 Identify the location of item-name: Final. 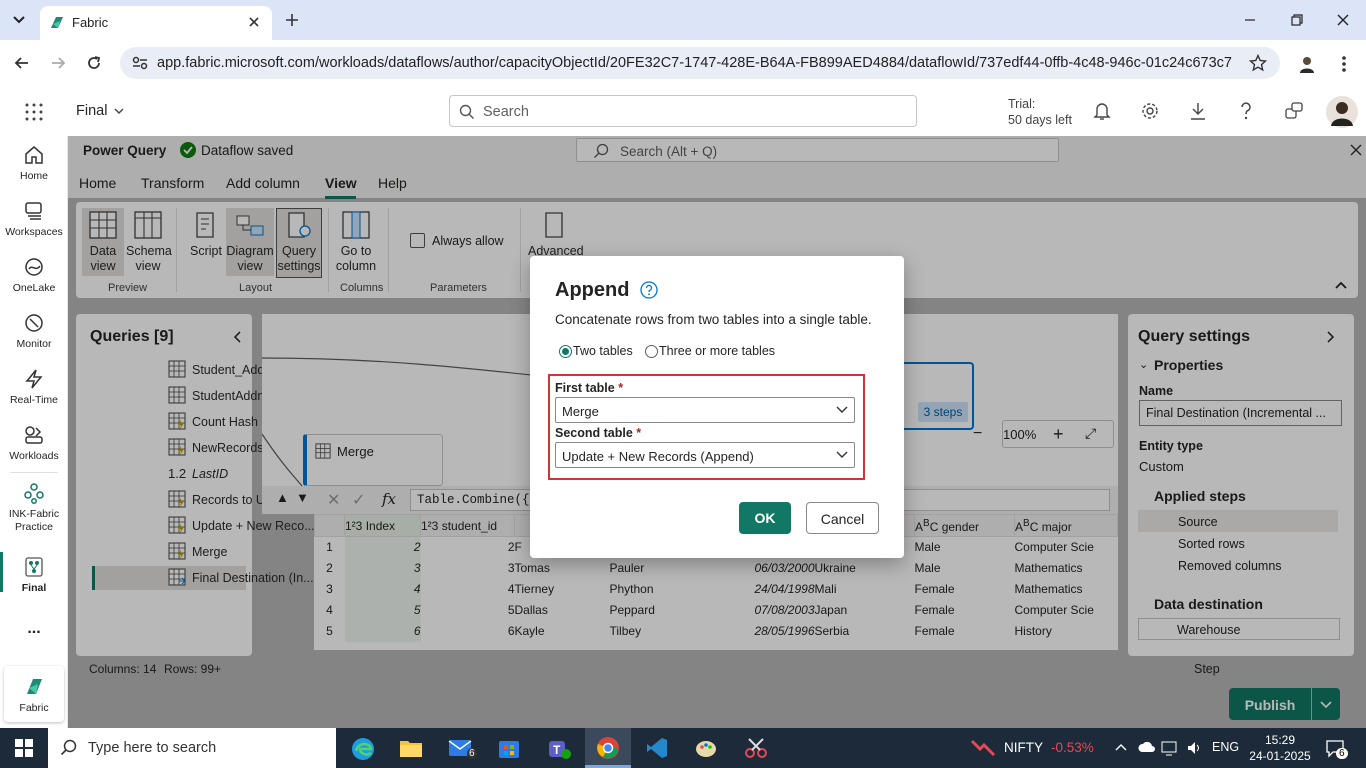
(91, 111).